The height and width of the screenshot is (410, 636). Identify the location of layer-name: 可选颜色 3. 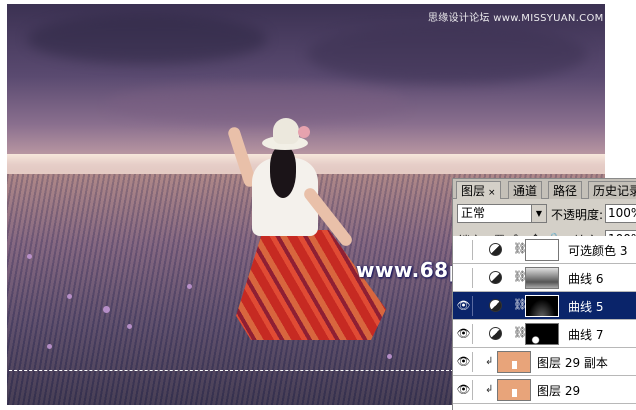
(598, 251).